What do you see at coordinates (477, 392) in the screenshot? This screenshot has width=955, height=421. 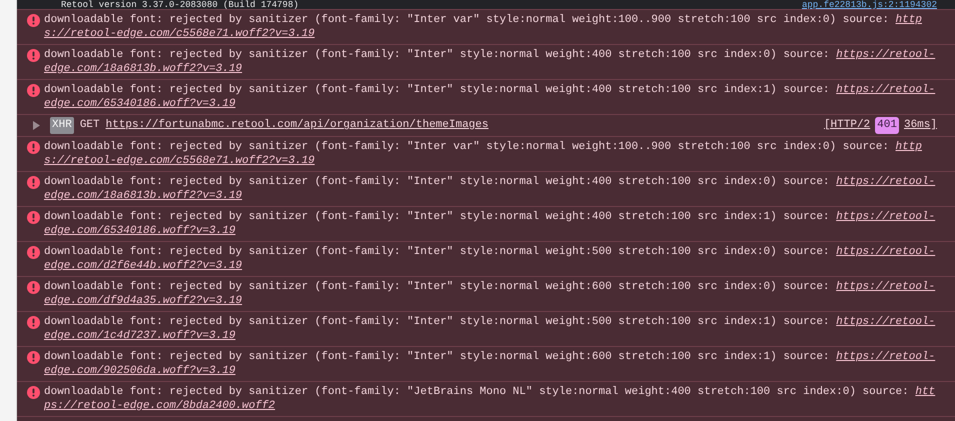 I see `error-message: downloadable font: rejected by sanitizer (font-family: "JetBrains Mono NL" style:normal weight:400 stretch:100 src index:0) source:` at bounding box center [477, 392].